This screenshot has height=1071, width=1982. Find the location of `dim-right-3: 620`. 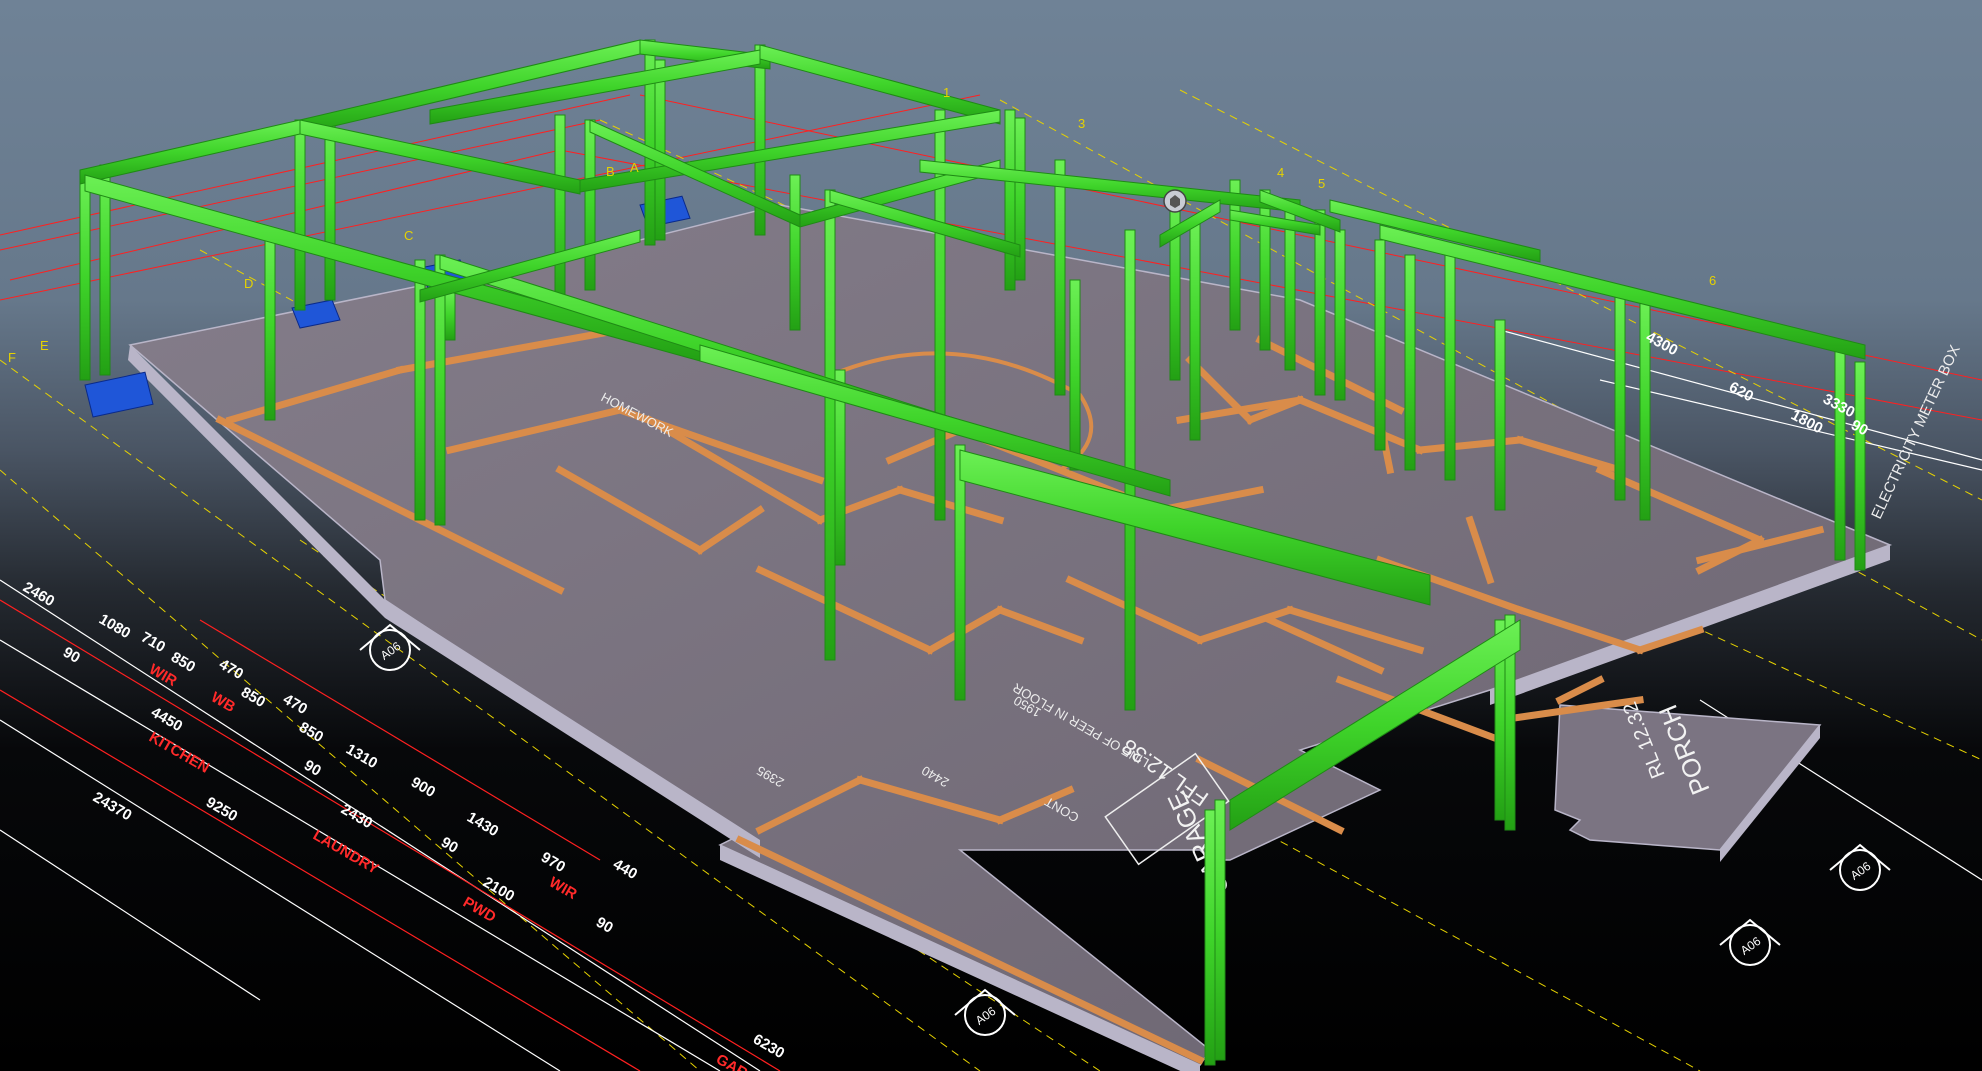

dim-right-3: 620 is located at coordinates (1741, 392).